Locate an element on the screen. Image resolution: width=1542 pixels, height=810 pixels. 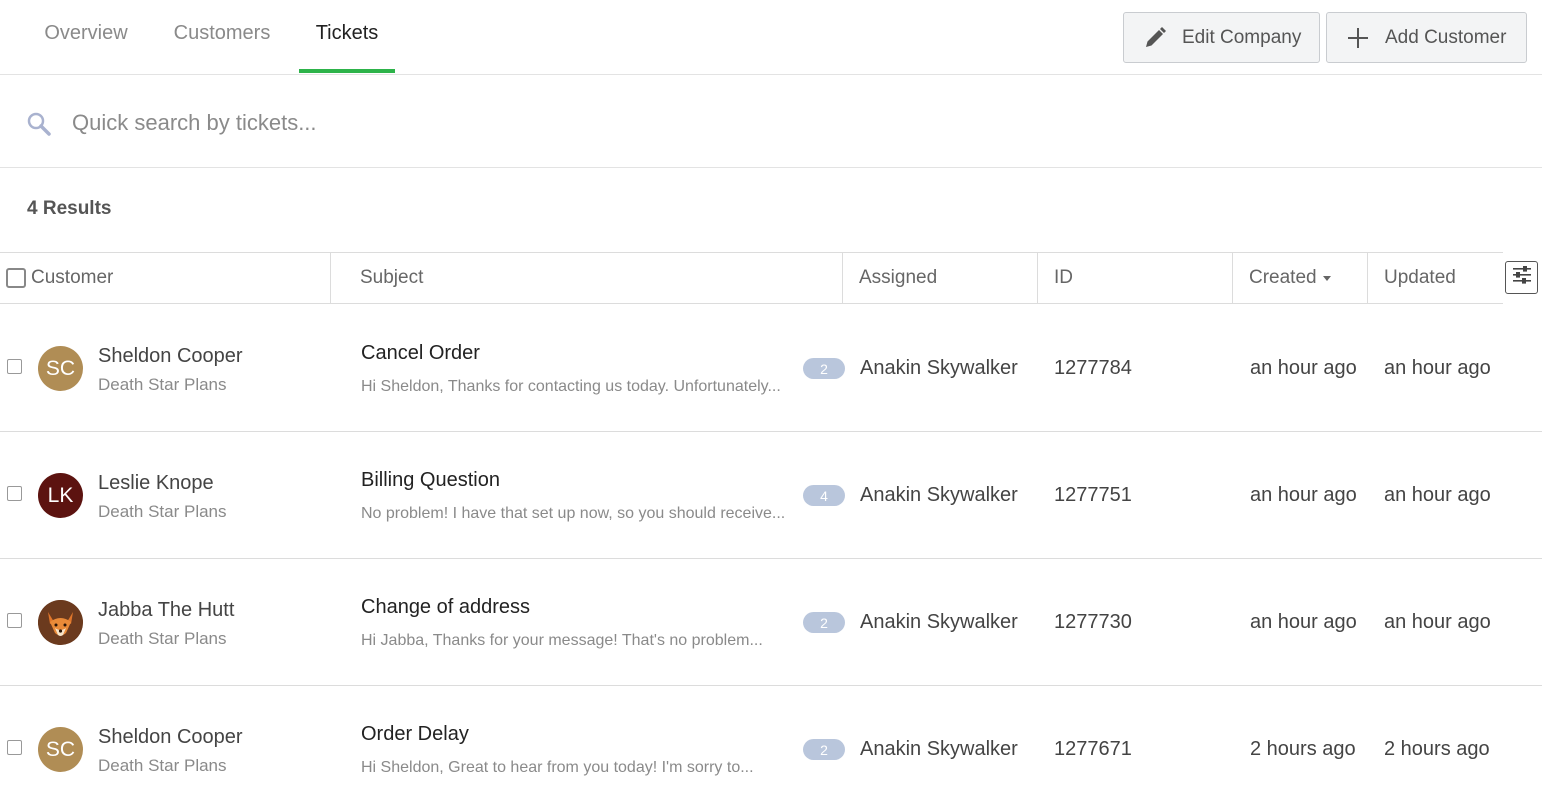
column-label: Assigned is located at coordinates (898, 277).